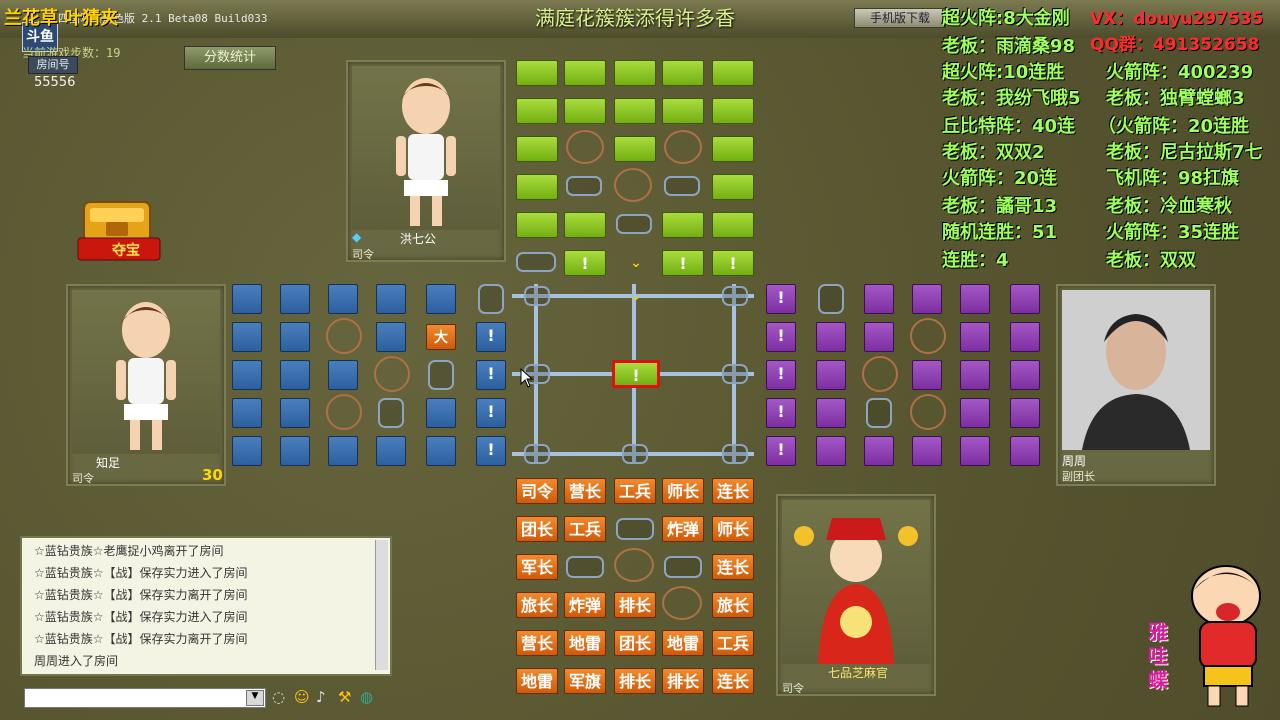 This screenshot has width=1280, height=720. I want to click on own-piece: 师长, so click(683, 491).